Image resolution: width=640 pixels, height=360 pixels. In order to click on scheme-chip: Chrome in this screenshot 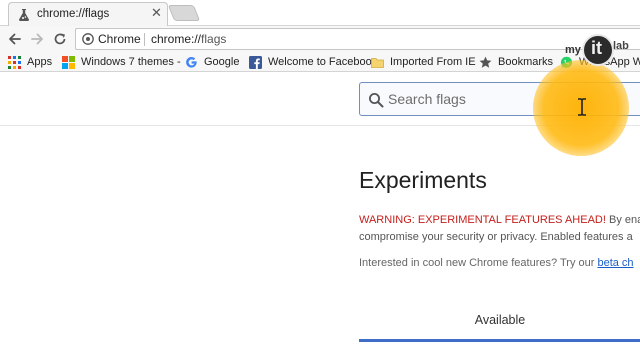, I will do `click(119, 39)`.